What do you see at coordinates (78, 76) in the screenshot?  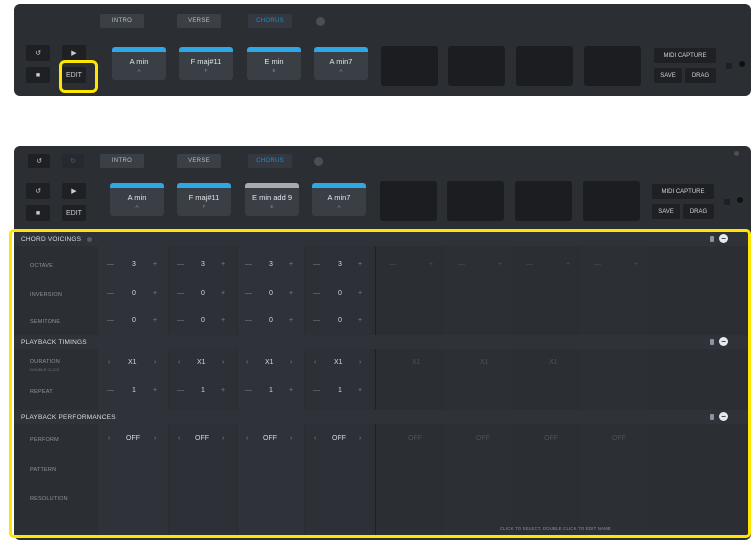 I see `edit-button-highlight` at bounding box center [78, 76].